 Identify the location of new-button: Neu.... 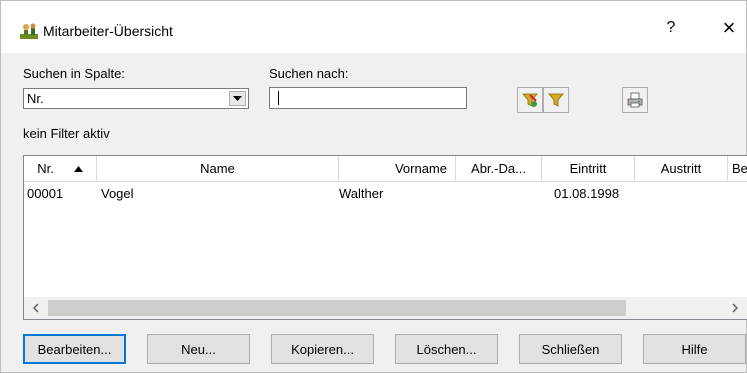
(198, 349).